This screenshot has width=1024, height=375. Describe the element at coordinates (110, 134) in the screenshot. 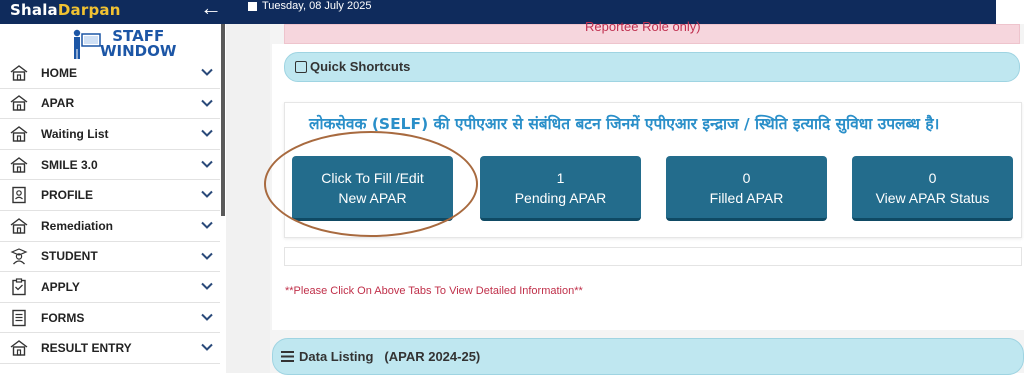

I see `sidebar-item-waiting-list: Waiting List` at that location.